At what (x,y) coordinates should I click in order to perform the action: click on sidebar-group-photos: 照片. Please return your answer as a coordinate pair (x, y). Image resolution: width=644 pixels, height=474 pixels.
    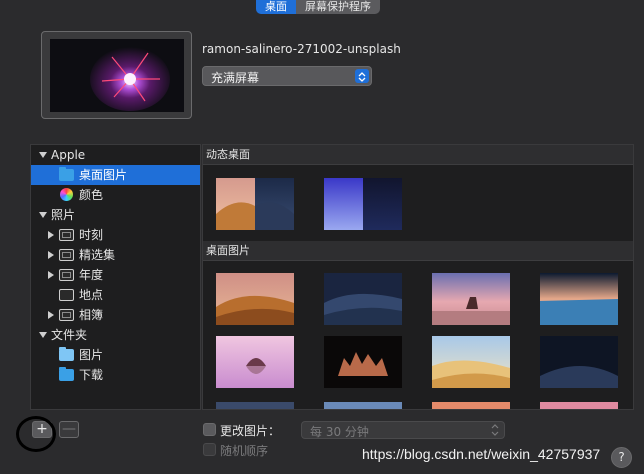
    Looking at the image, I should click on (115, 215).